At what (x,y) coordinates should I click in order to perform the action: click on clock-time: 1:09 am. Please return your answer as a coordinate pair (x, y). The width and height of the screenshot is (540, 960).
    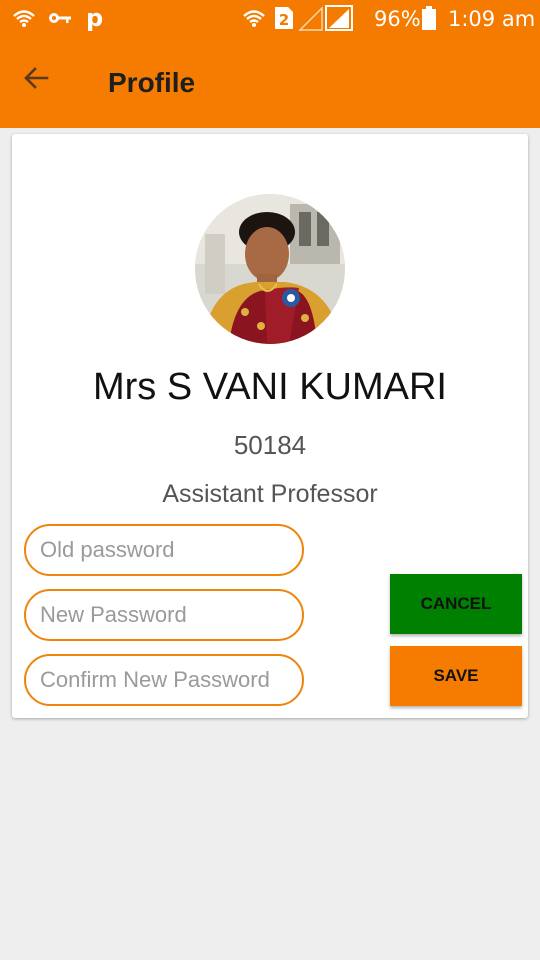
    Looking at the image, I should click on (492, 19).